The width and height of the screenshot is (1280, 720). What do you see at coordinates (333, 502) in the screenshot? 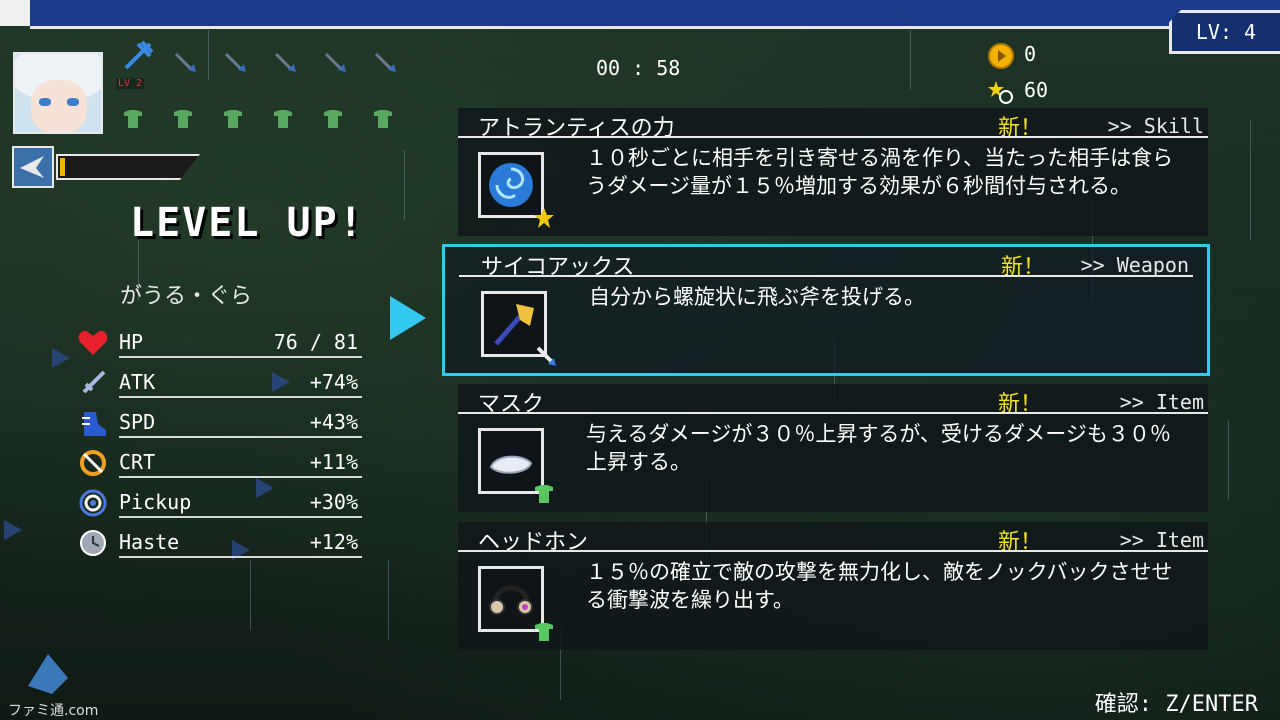
I see `stat-value: +30%` at bounding box center [333, 502].